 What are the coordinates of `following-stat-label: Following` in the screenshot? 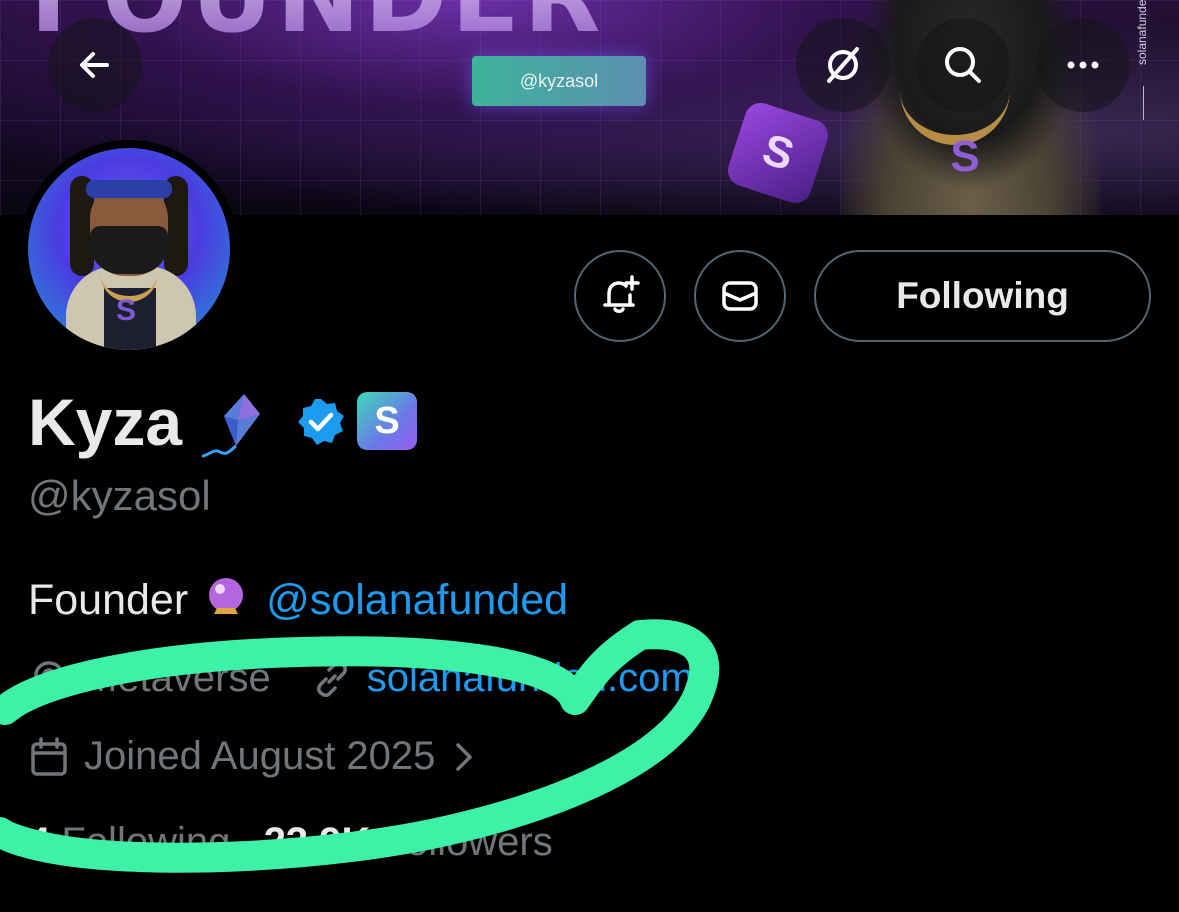 It's located at (146, 842).